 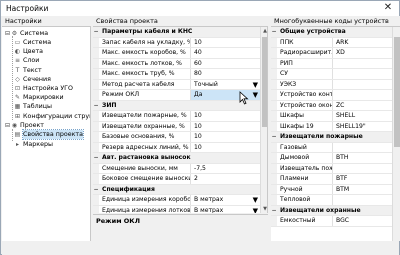 I want to click on tree-node-item: ▭ Система, so click(x=32, y=42).